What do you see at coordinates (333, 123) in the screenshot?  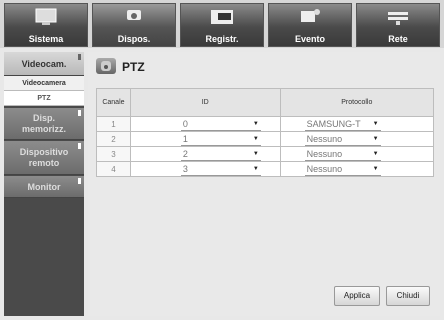 I see `protocol-value: SAMSUNG-T` at bounding box center [333, 123].